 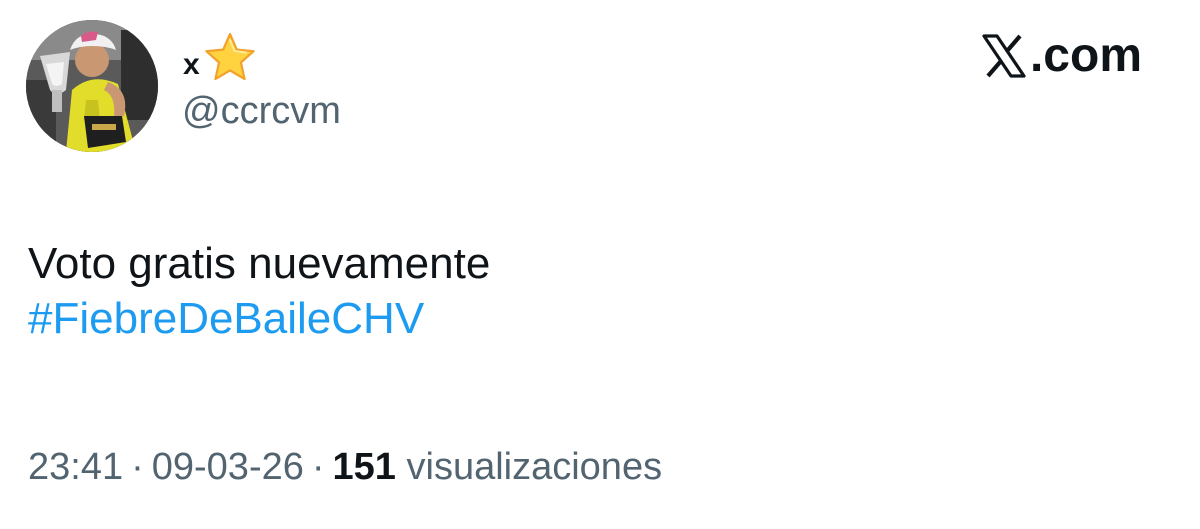 I want to click on avatar, so click(x=92, y=86).